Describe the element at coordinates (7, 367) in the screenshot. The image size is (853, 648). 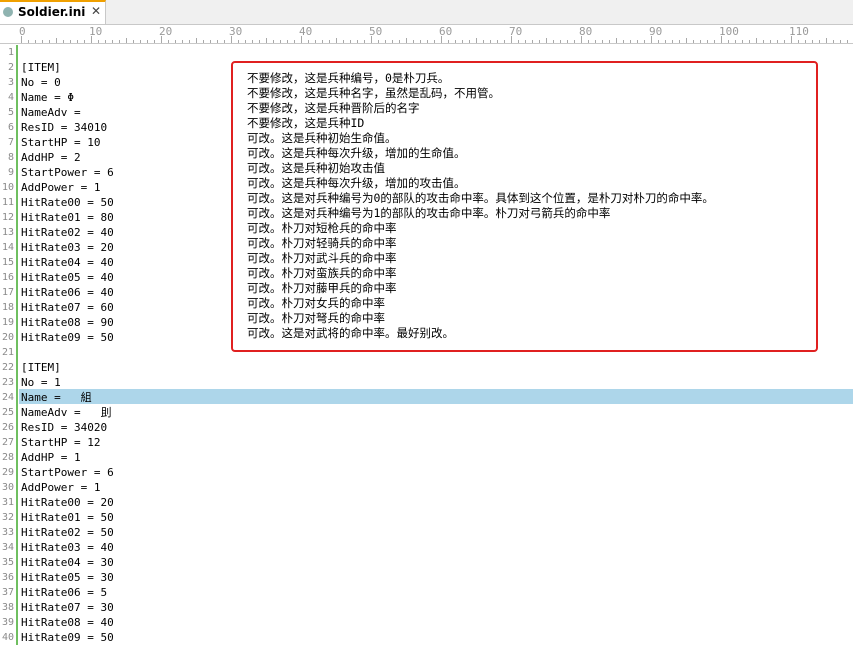
I see `line-number: 22` at that location.